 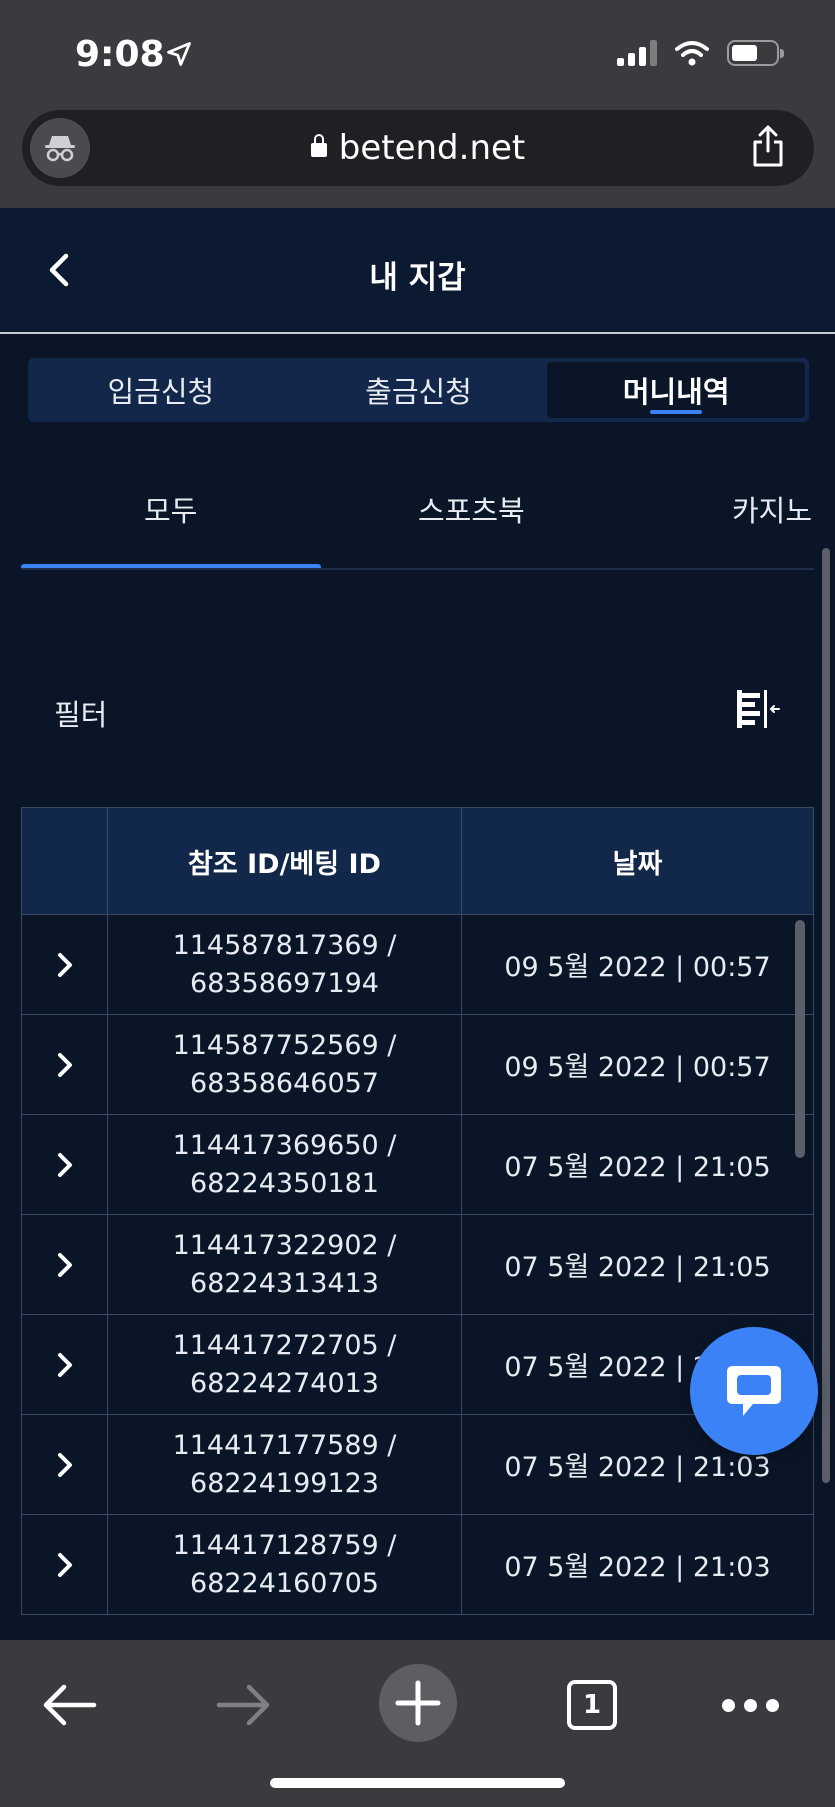 I want to click on page-header: 내 지갑, so click(x=417, y=271).